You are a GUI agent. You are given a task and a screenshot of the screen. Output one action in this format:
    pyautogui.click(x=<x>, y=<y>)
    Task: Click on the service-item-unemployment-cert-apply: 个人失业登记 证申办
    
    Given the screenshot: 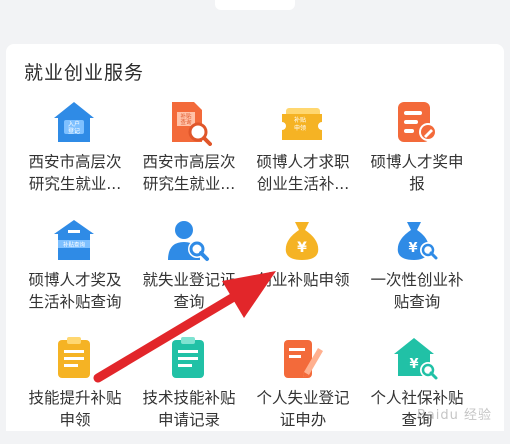 What is the action you would take?
    pyautogui.click(x=303, y=389)
    